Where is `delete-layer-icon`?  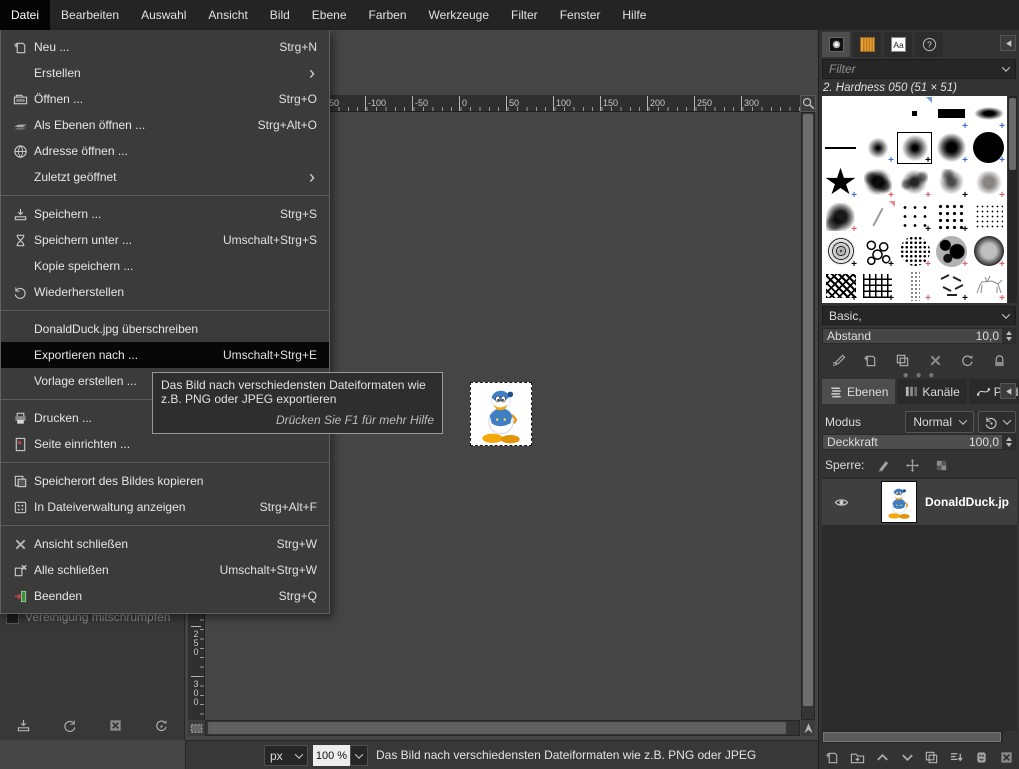 delete-layer-icon is located at coordinates (1006, 757).